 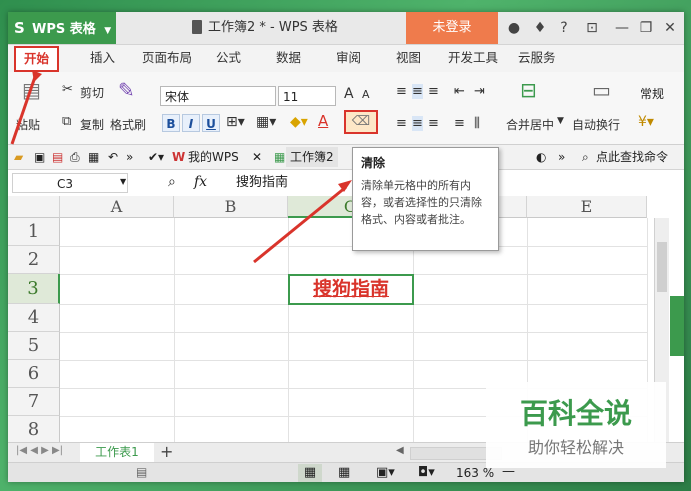 I want to click on watermark-subtitle: 助你轻松解决, so click(x=575, y=447).